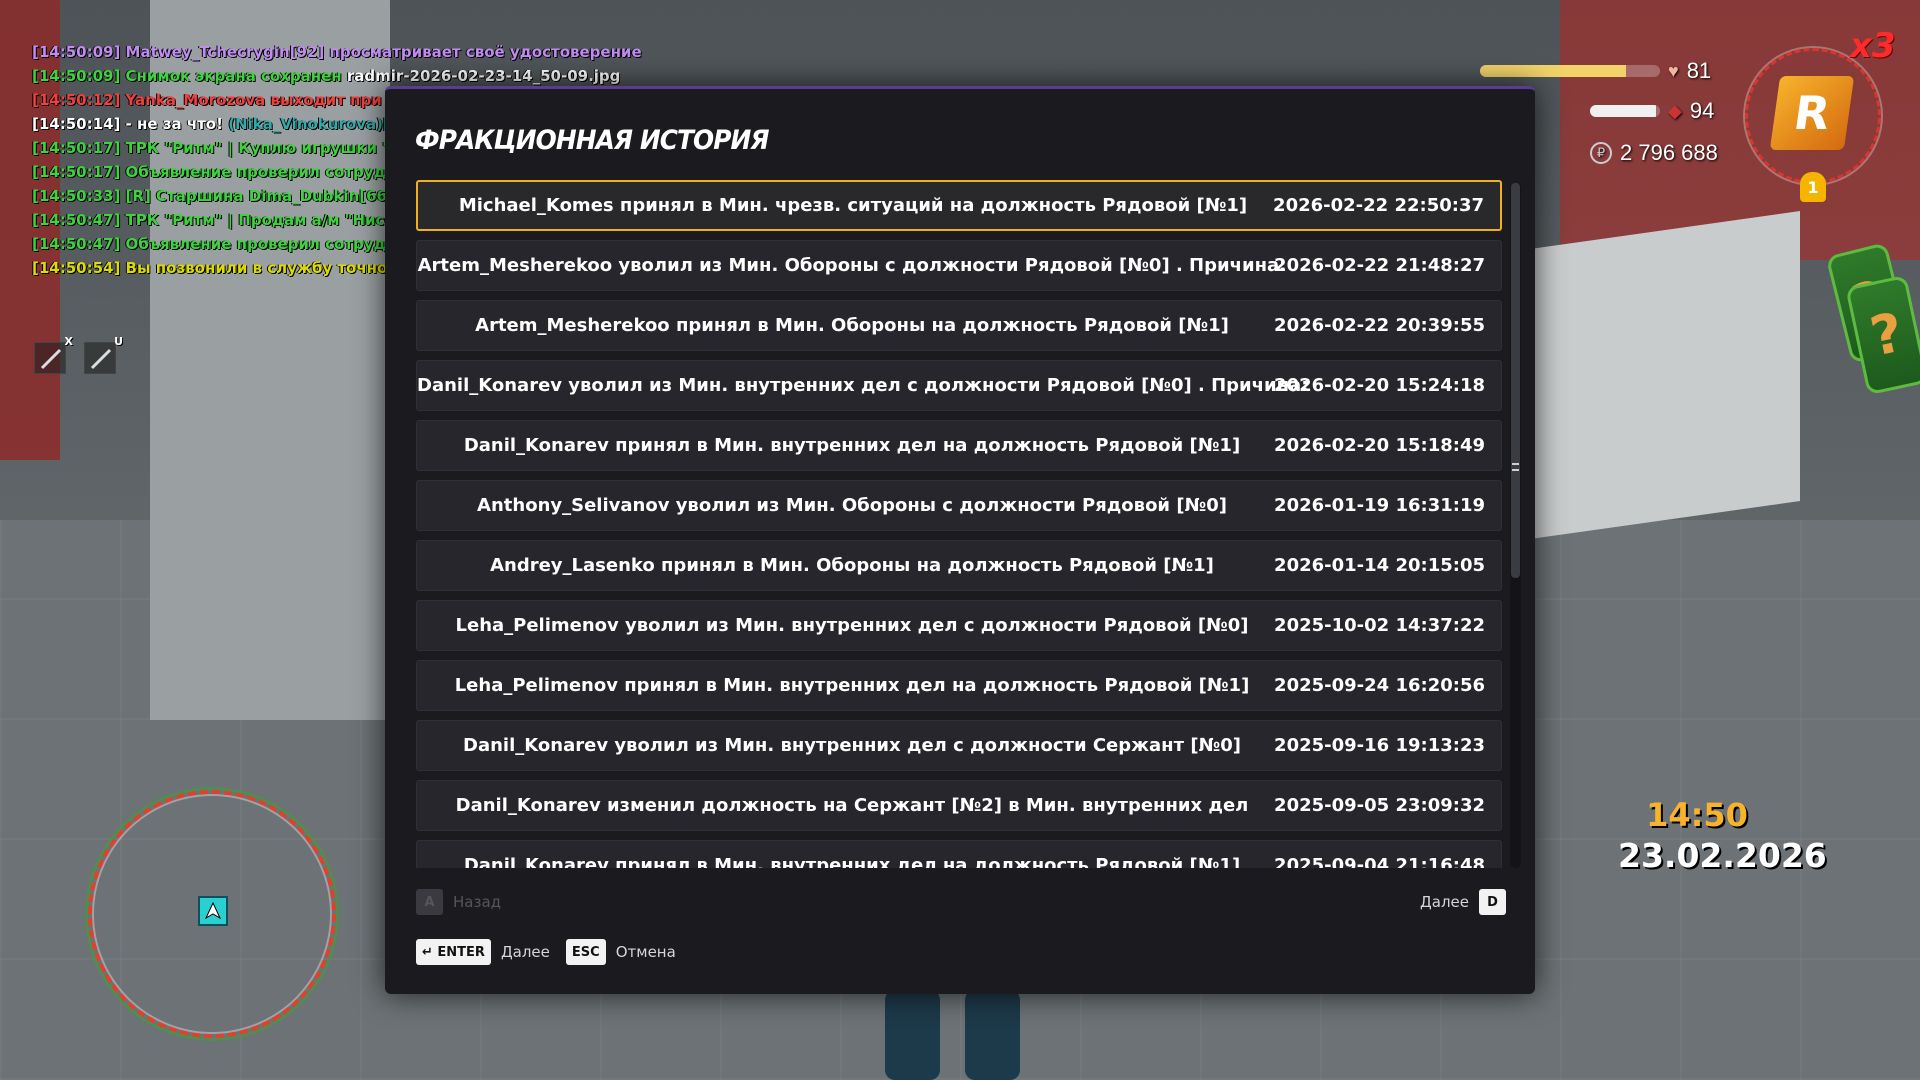 This screenshot has width=1920, height=1080. I want to click on heart-icon: ♥, so click(1673, 70).